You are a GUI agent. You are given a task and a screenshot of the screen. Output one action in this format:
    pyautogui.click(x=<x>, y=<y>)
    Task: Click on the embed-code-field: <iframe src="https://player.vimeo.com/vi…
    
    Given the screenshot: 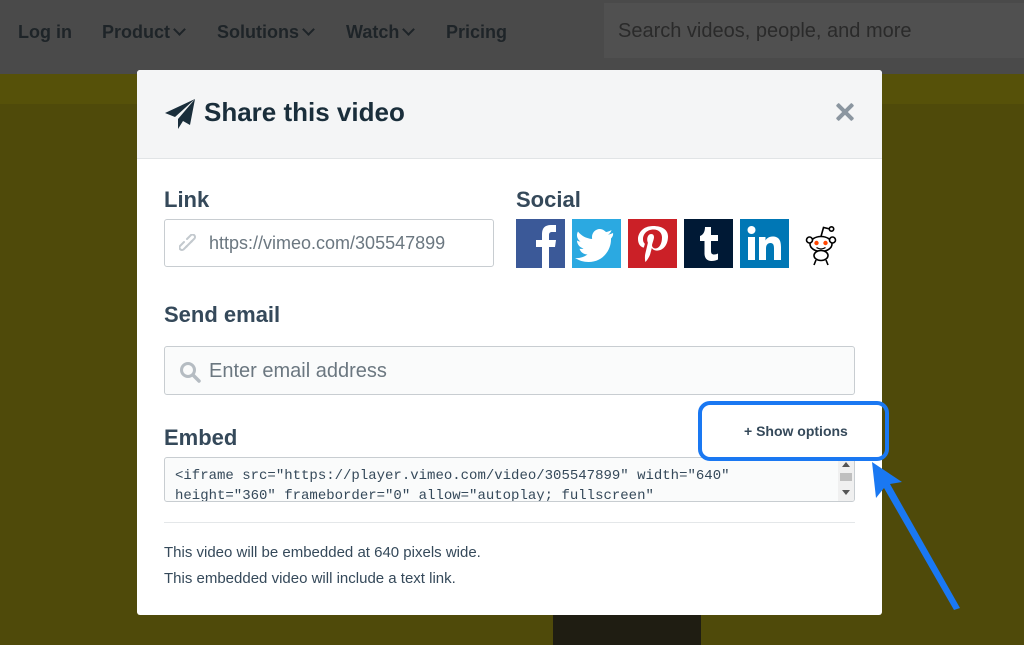 What is the action you would take?
    pyautogui.click(x=509, y=479)
    